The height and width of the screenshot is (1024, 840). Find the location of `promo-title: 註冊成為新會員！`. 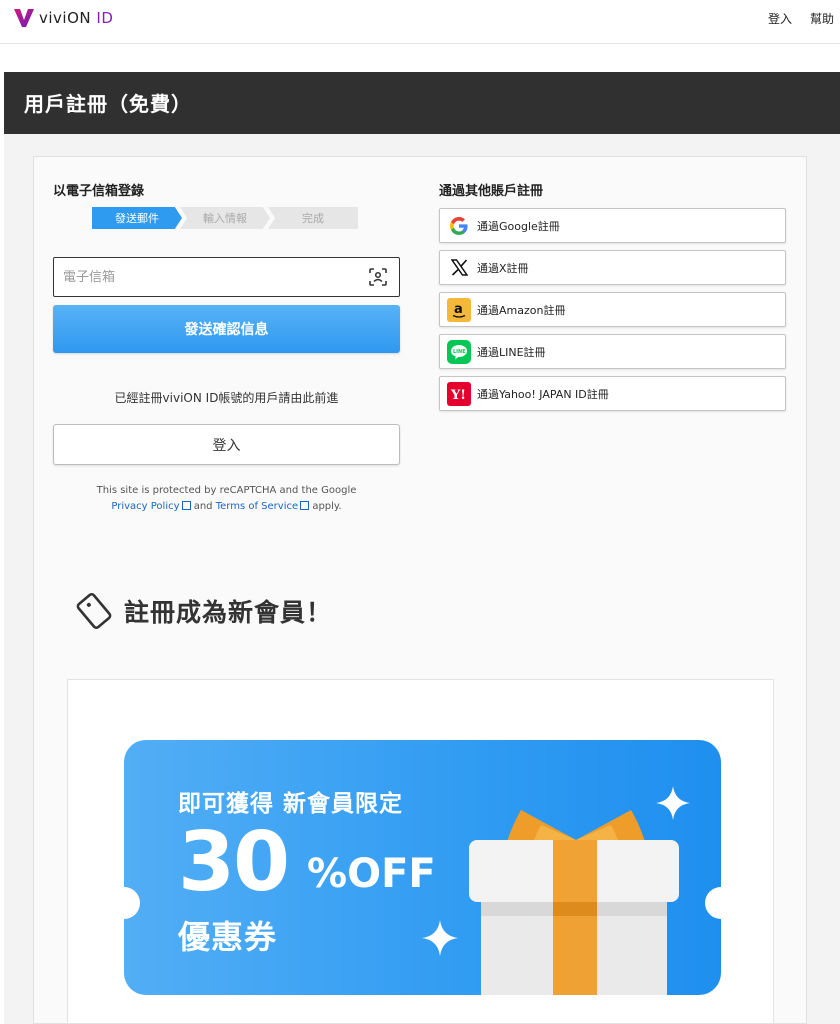

promo-title: 註冊成為新會員！ is located at coordinates (228, 612).